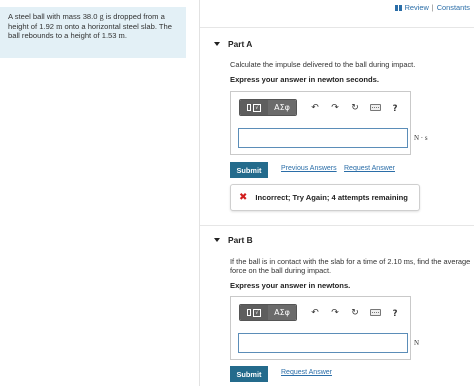 The width and height of the screenshot is (474, 386). What do you see at coordinates (240, 44) in the screenshot?
I see `part-a-title: Part A` at bounding box center [240, 44].